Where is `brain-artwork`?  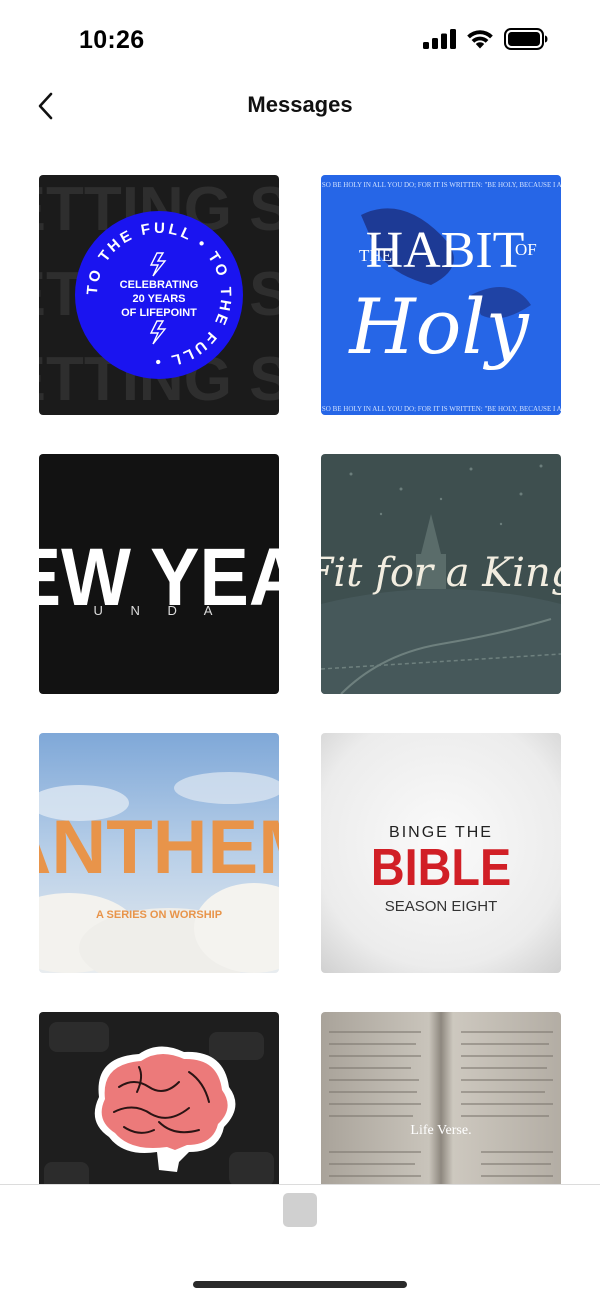 brain-artwork is located at coordinates (159, 1098).